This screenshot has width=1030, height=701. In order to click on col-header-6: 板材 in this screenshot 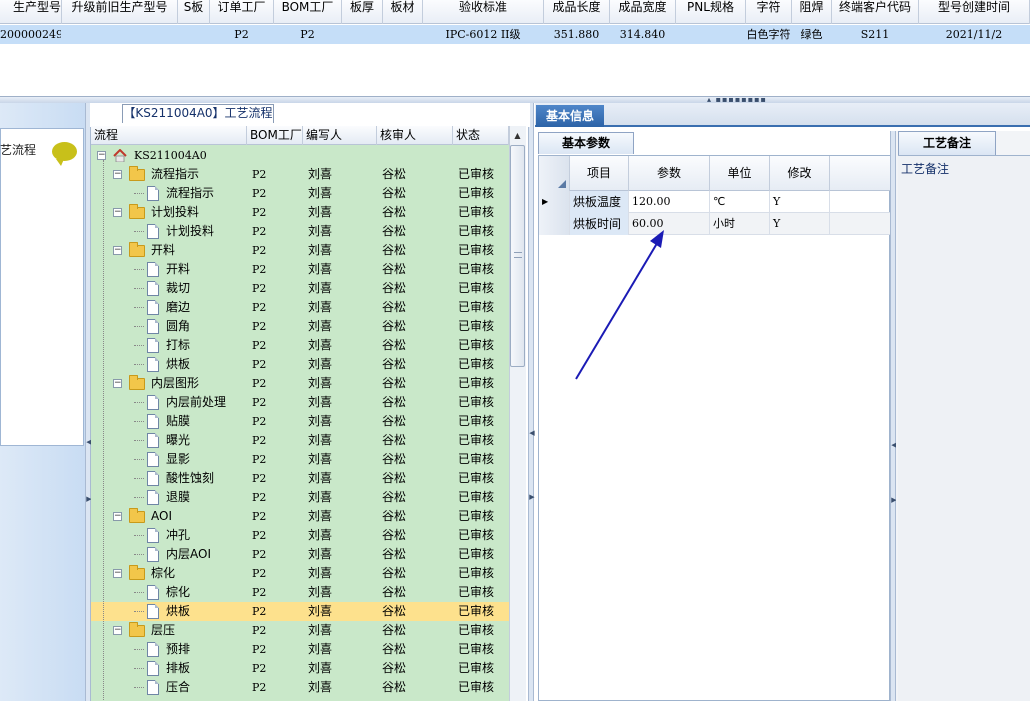, I will do `click(403, 12)`.